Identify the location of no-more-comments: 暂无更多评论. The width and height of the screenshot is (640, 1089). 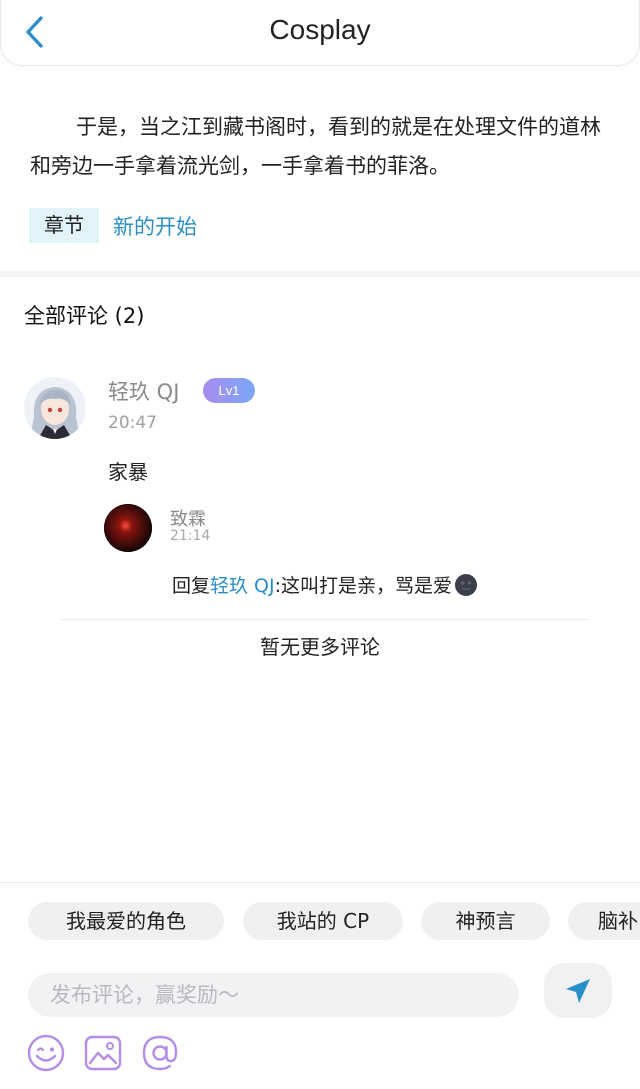
(320, 647).